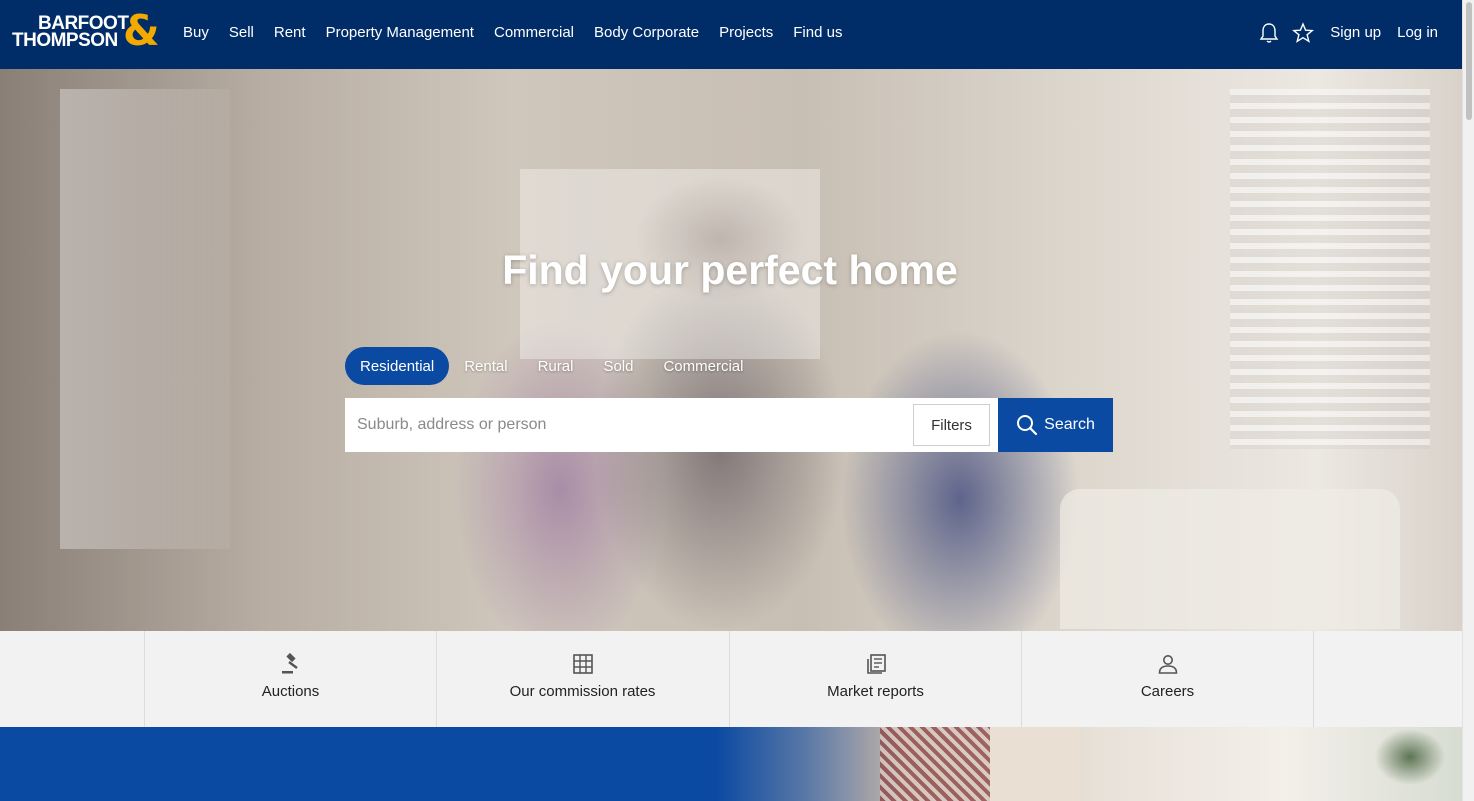  What do you see at coordinates (290, 32) in the screenshot?
I see `nav-rent: Rent` at bounding box center [290, 32].